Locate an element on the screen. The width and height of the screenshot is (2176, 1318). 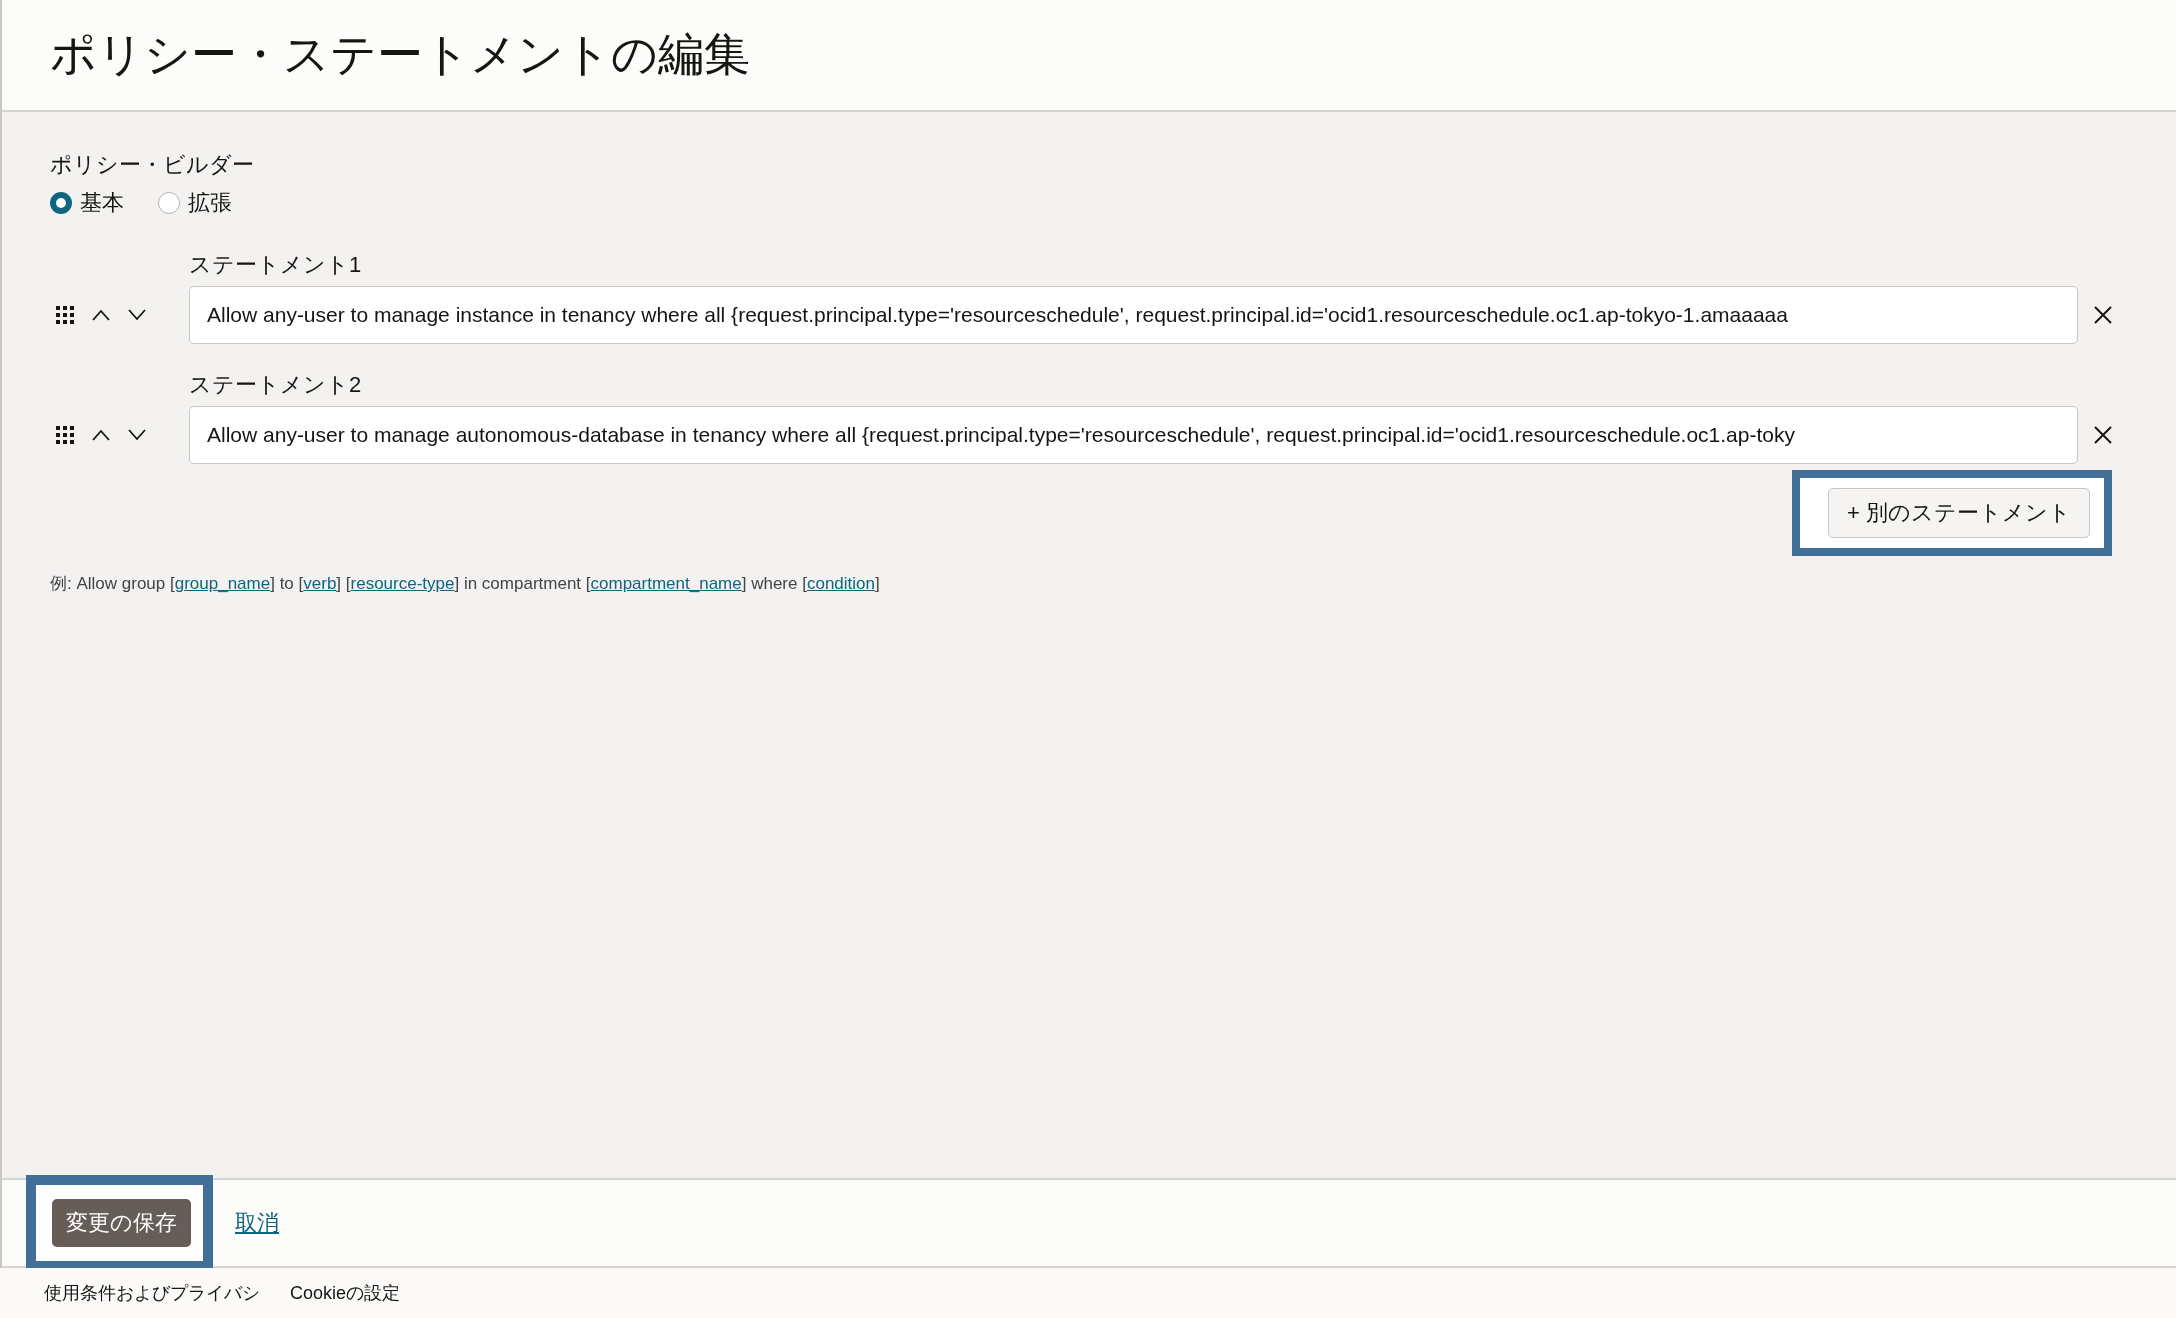
page-title: ポリシー・ステートメントの編集 is located at coordinates (400, 54).